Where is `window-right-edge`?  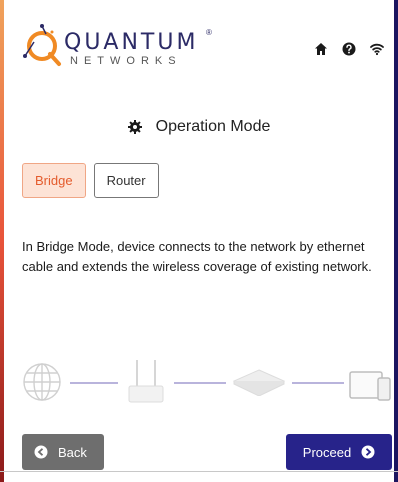 window-right-edge is located at coordinates (396, 241).